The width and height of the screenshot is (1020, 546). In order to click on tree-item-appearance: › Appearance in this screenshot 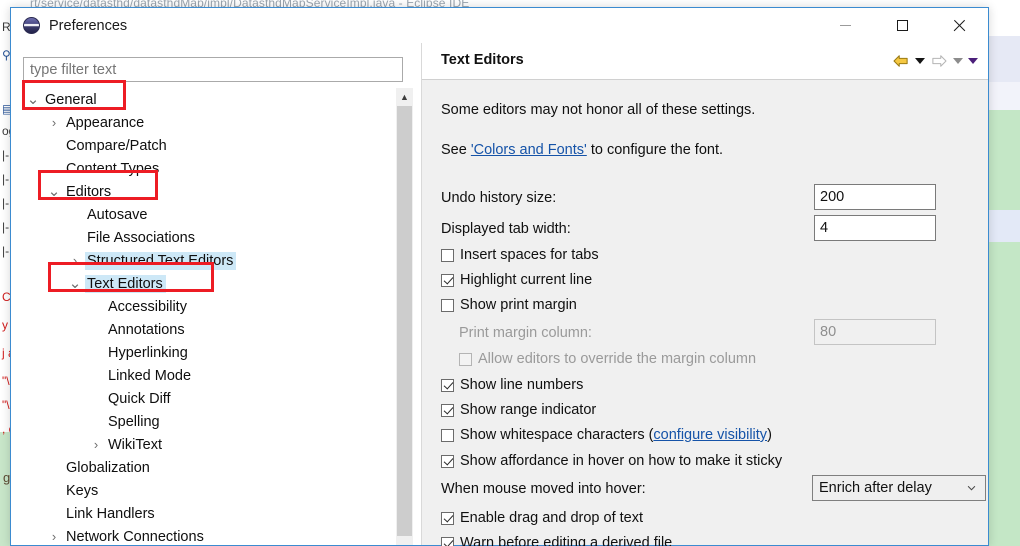, I will do `click(213, 122)`.